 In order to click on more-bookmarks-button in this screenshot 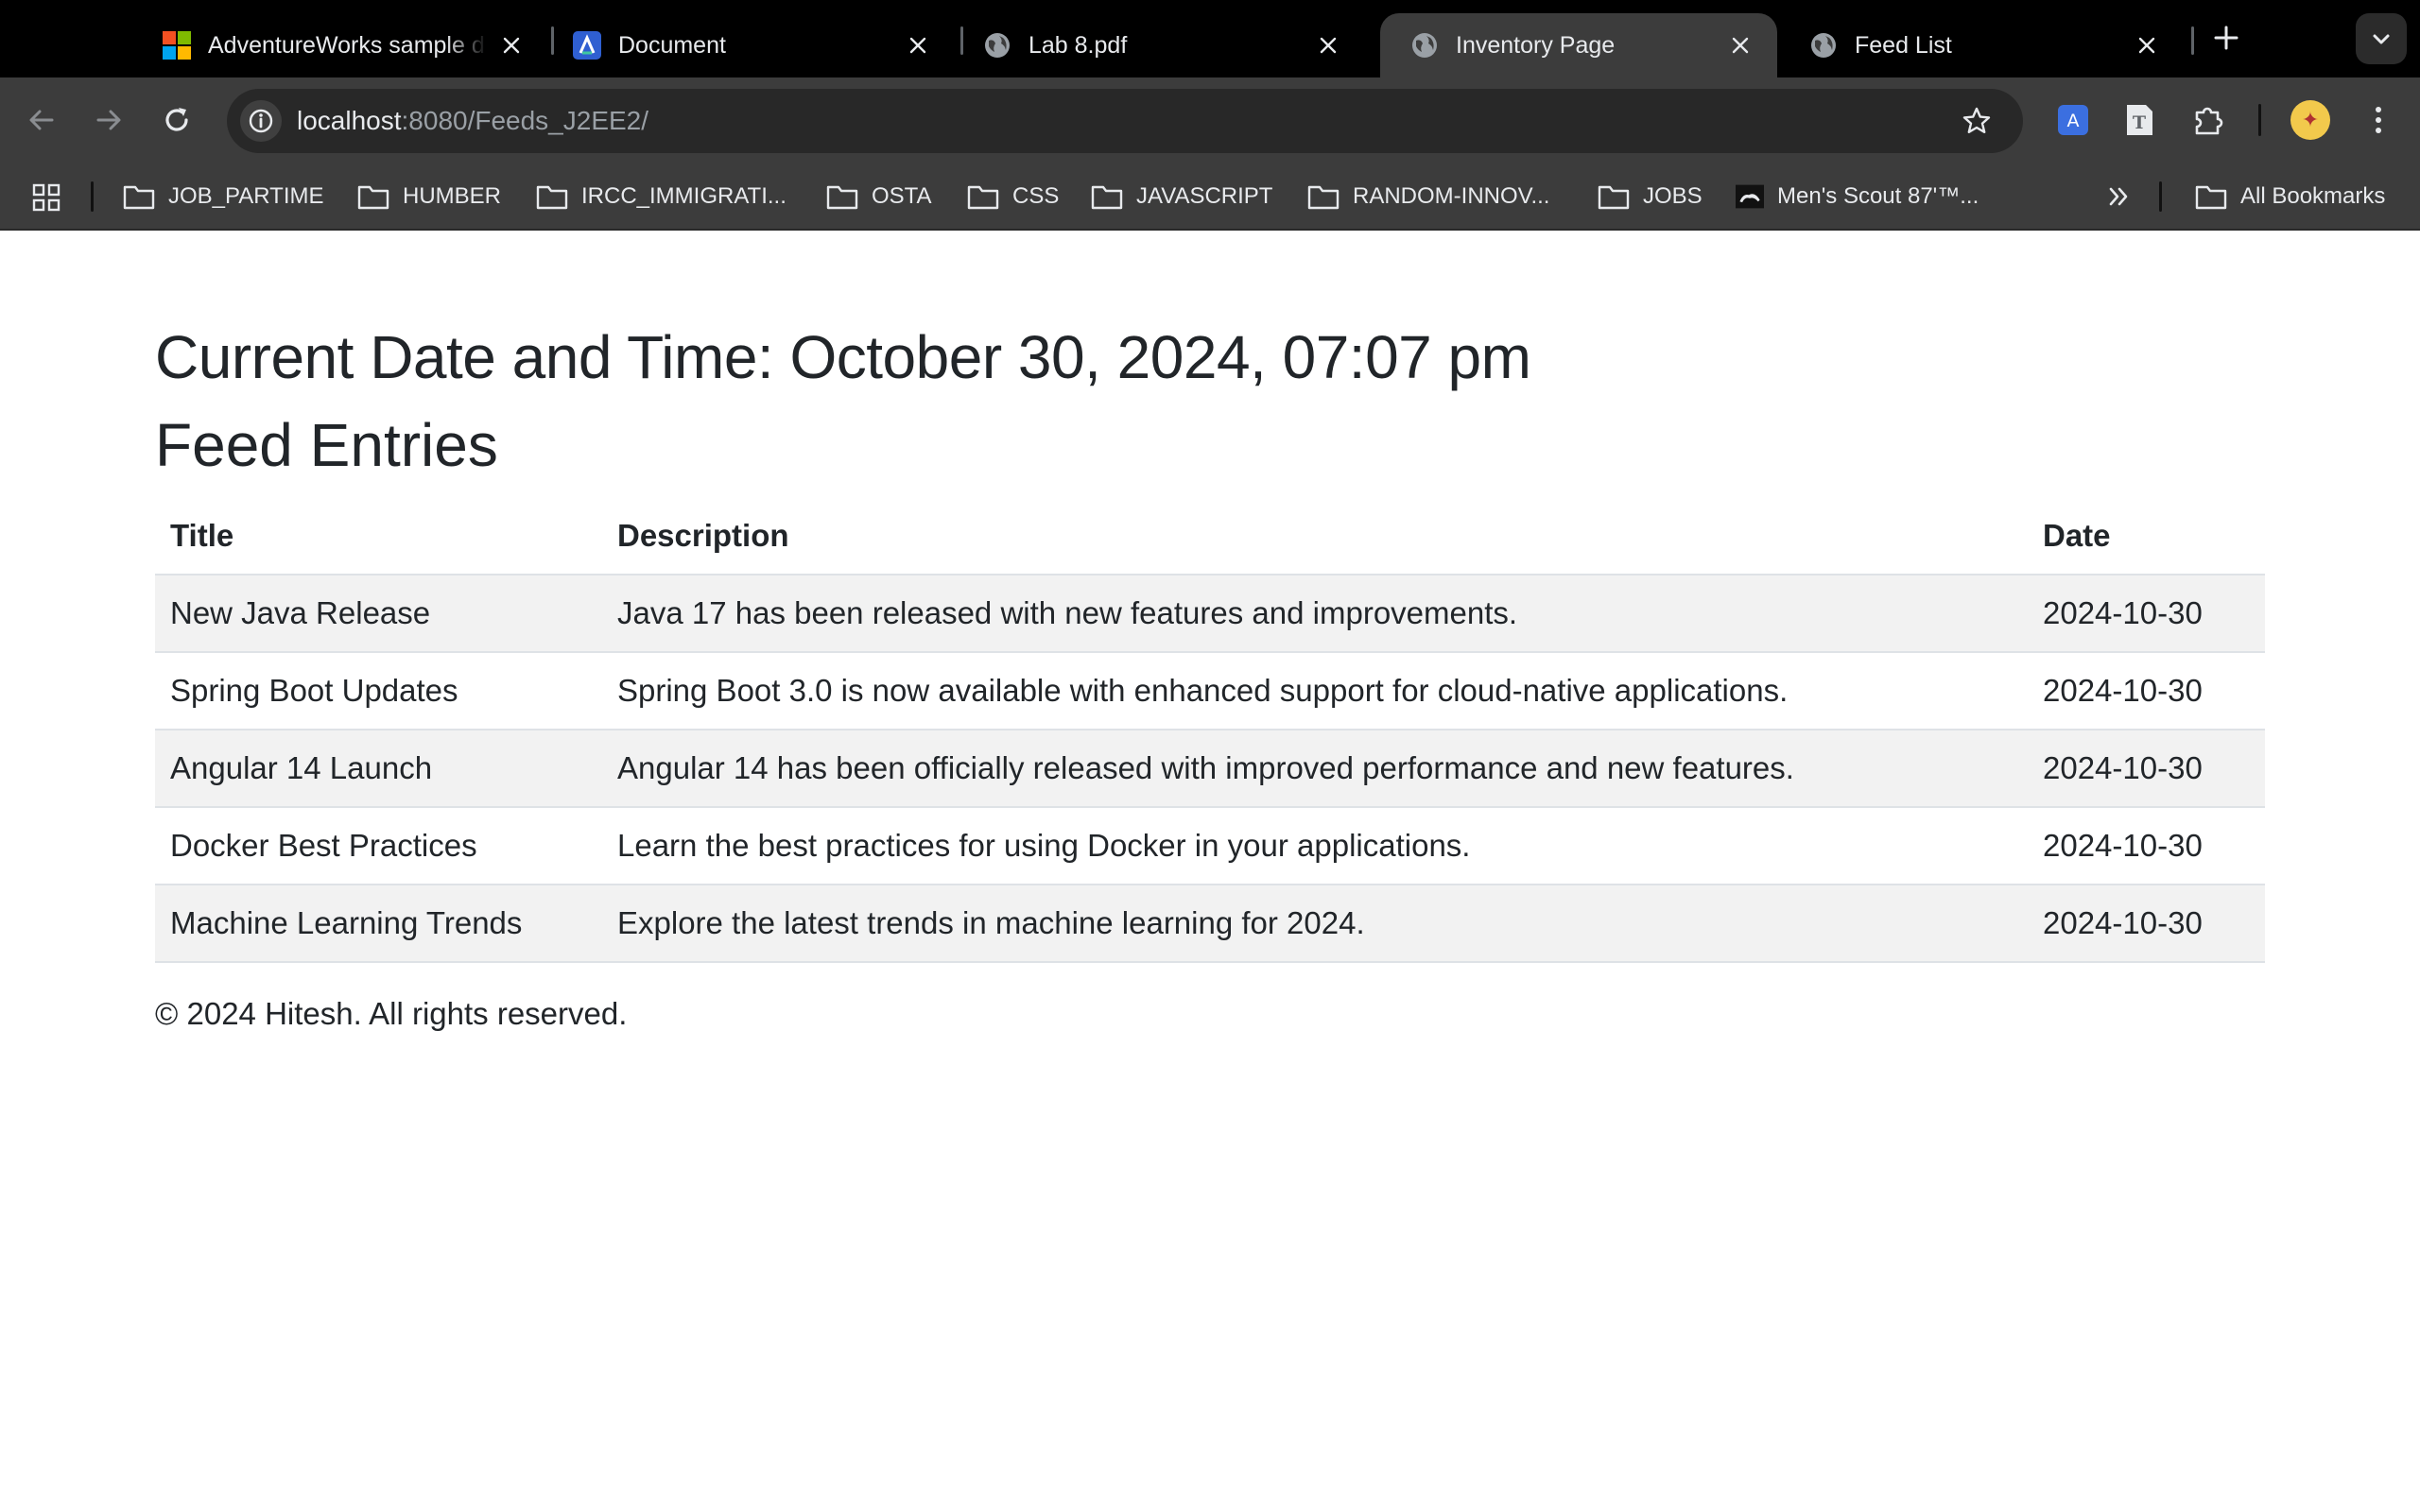, I will do `click(2119, 197)`.